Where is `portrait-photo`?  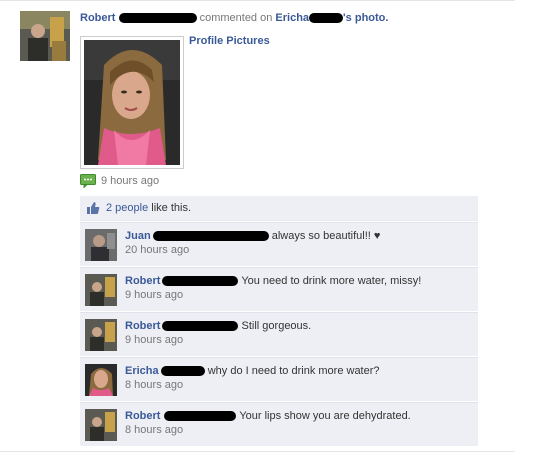
portrait-photo is located at coordinates (132, 102).